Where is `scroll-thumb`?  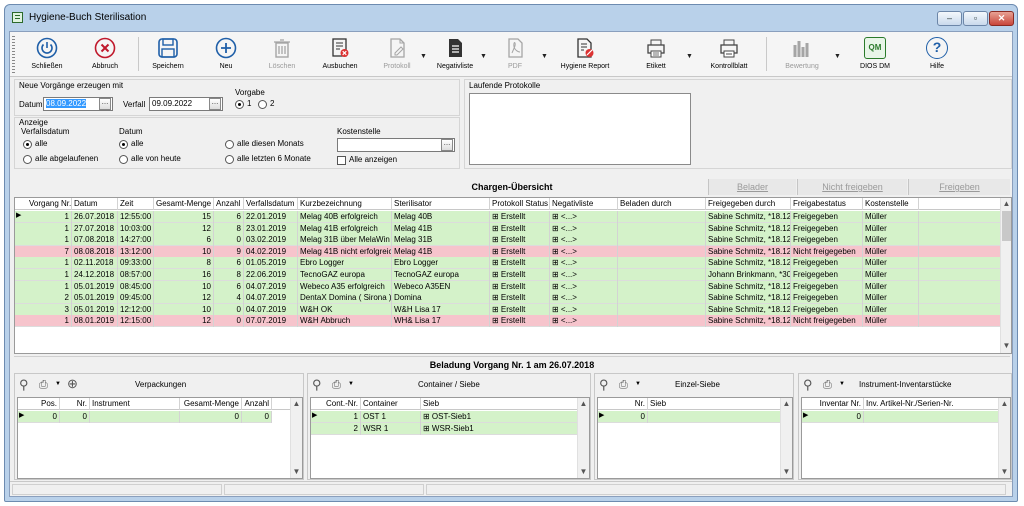
scroll-thumb is located at coordinates (1006, 226).